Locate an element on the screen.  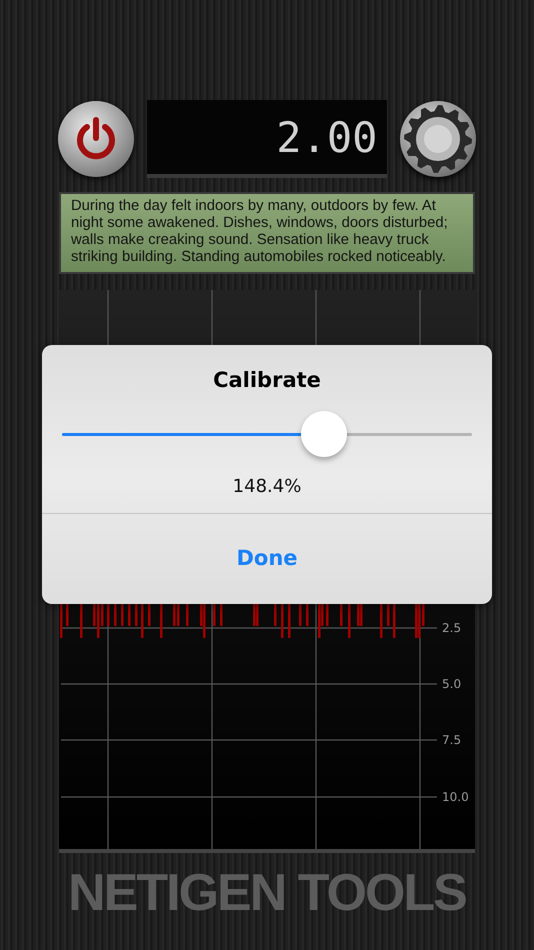
brand-logo: NETIGEN TOOLS is located at coordinates (267, 893).